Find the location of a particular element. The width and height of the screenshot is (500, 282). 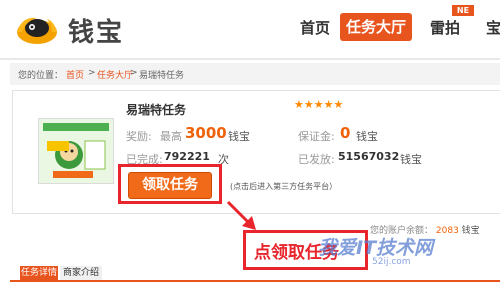

completed-value: 792221 is located at coordinates (187, 156).